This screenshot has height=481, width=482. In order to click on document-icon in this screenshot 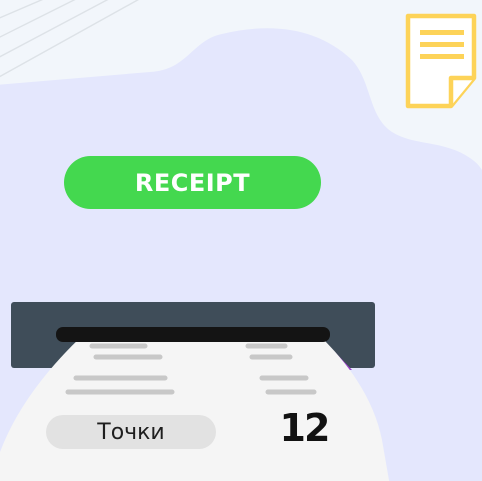, I will do `click(441, 61)`.